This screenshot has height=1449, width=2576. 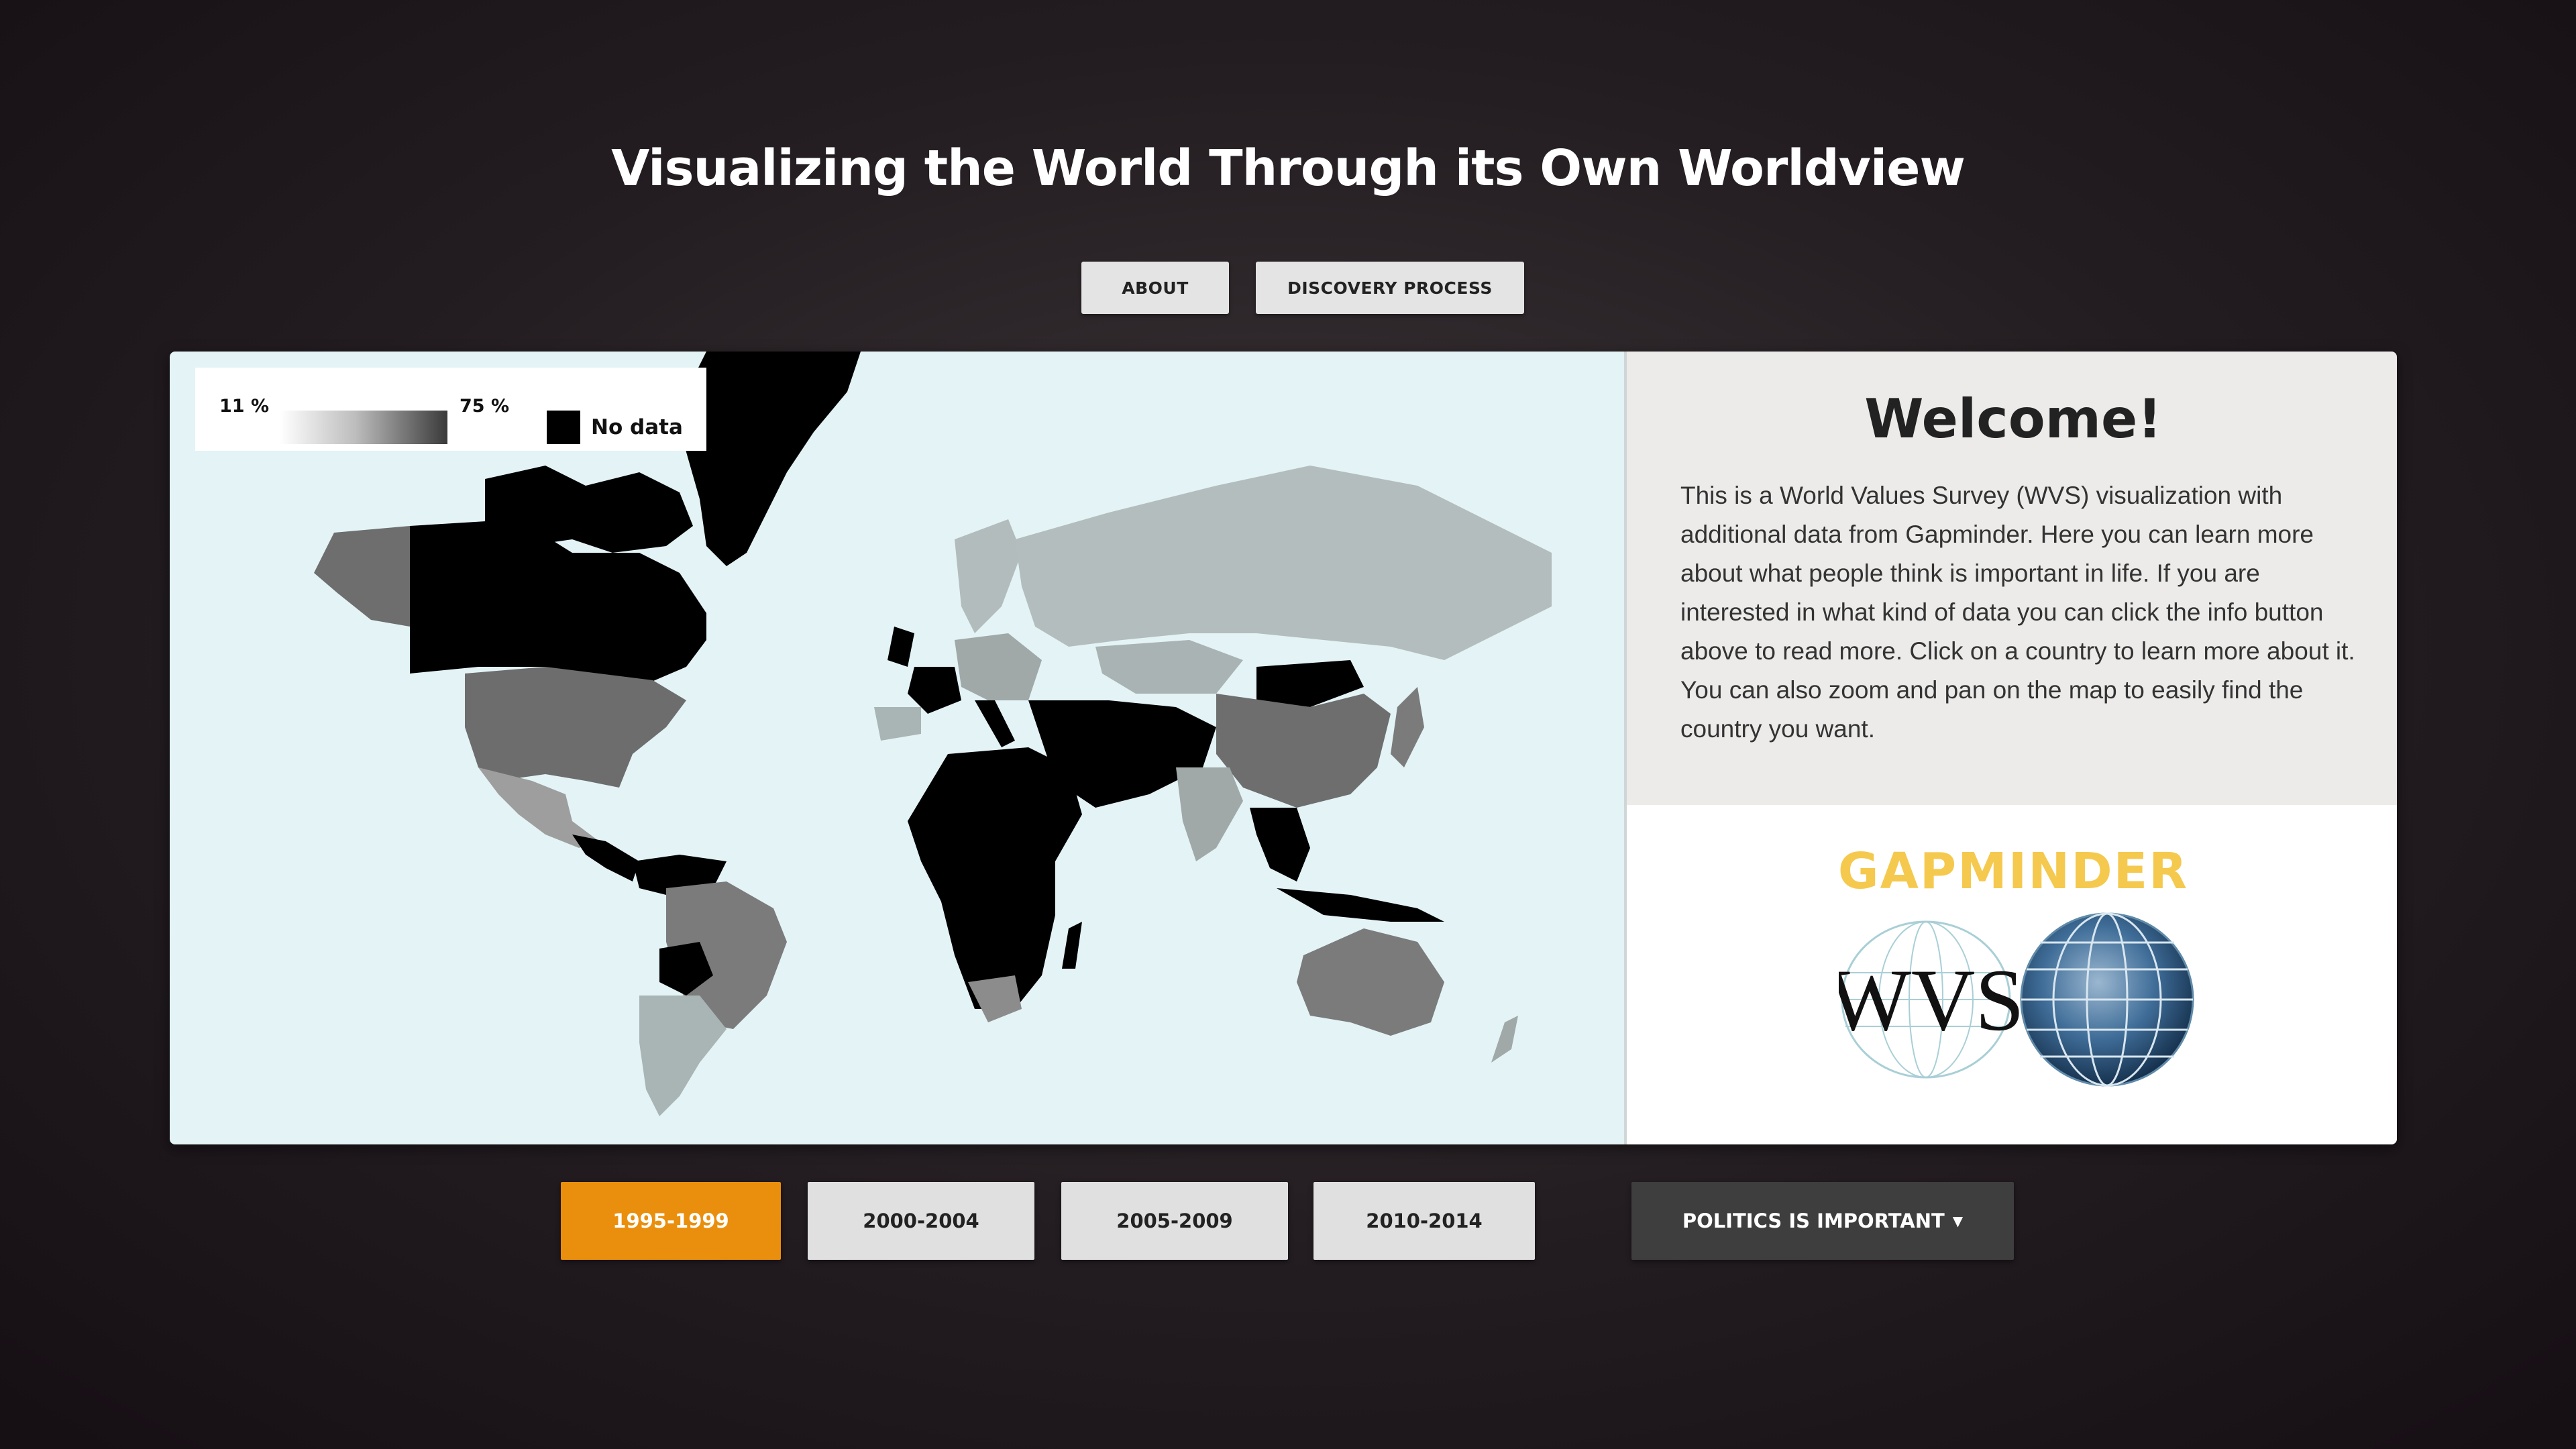 I want to click on country-uk, so click(x=901, y=647).